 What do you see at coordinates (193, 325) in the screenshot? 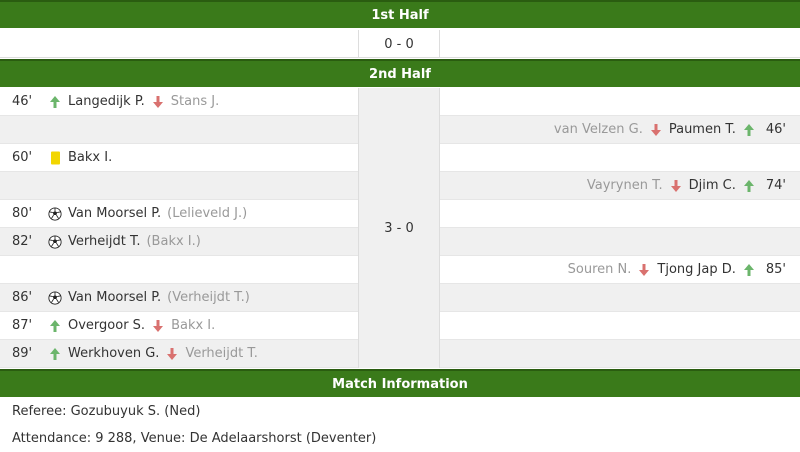
I see `event-secondary-player: Bakx I.` at bounding box center [193, 325].